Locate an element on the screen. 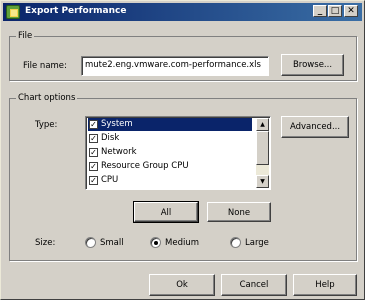 This screenshot has width=365, height=300. cancel-button: Cancel is located at coordinates (254, 285).